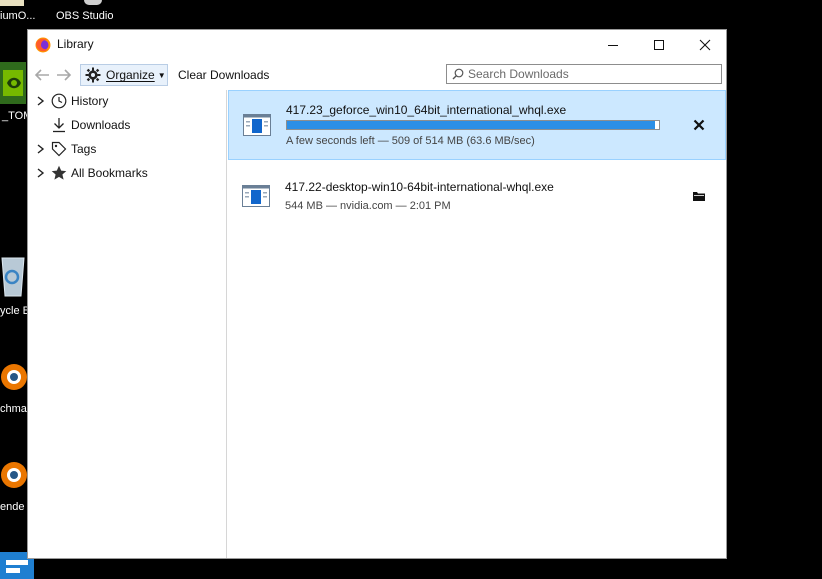 The image size is (822, 579). I want to click on toolbar: Organize ▼ Clear Downloads, so click(377, 75).